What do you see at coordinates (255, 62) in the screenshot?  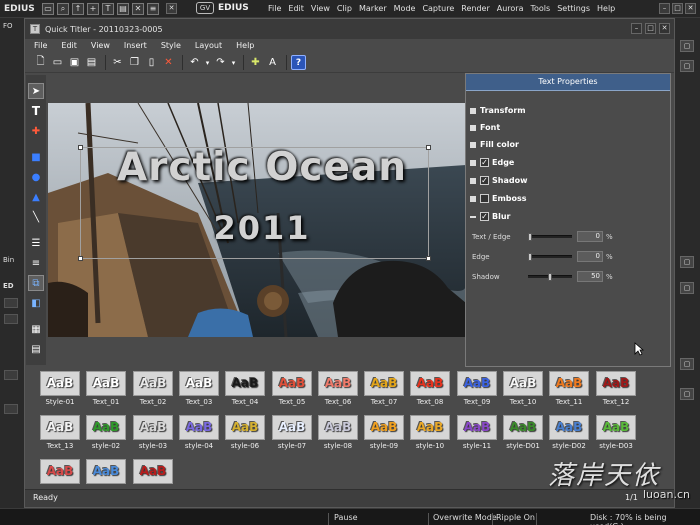 I see `insert-background-icon: ✚` at bounding box center [255, 62].